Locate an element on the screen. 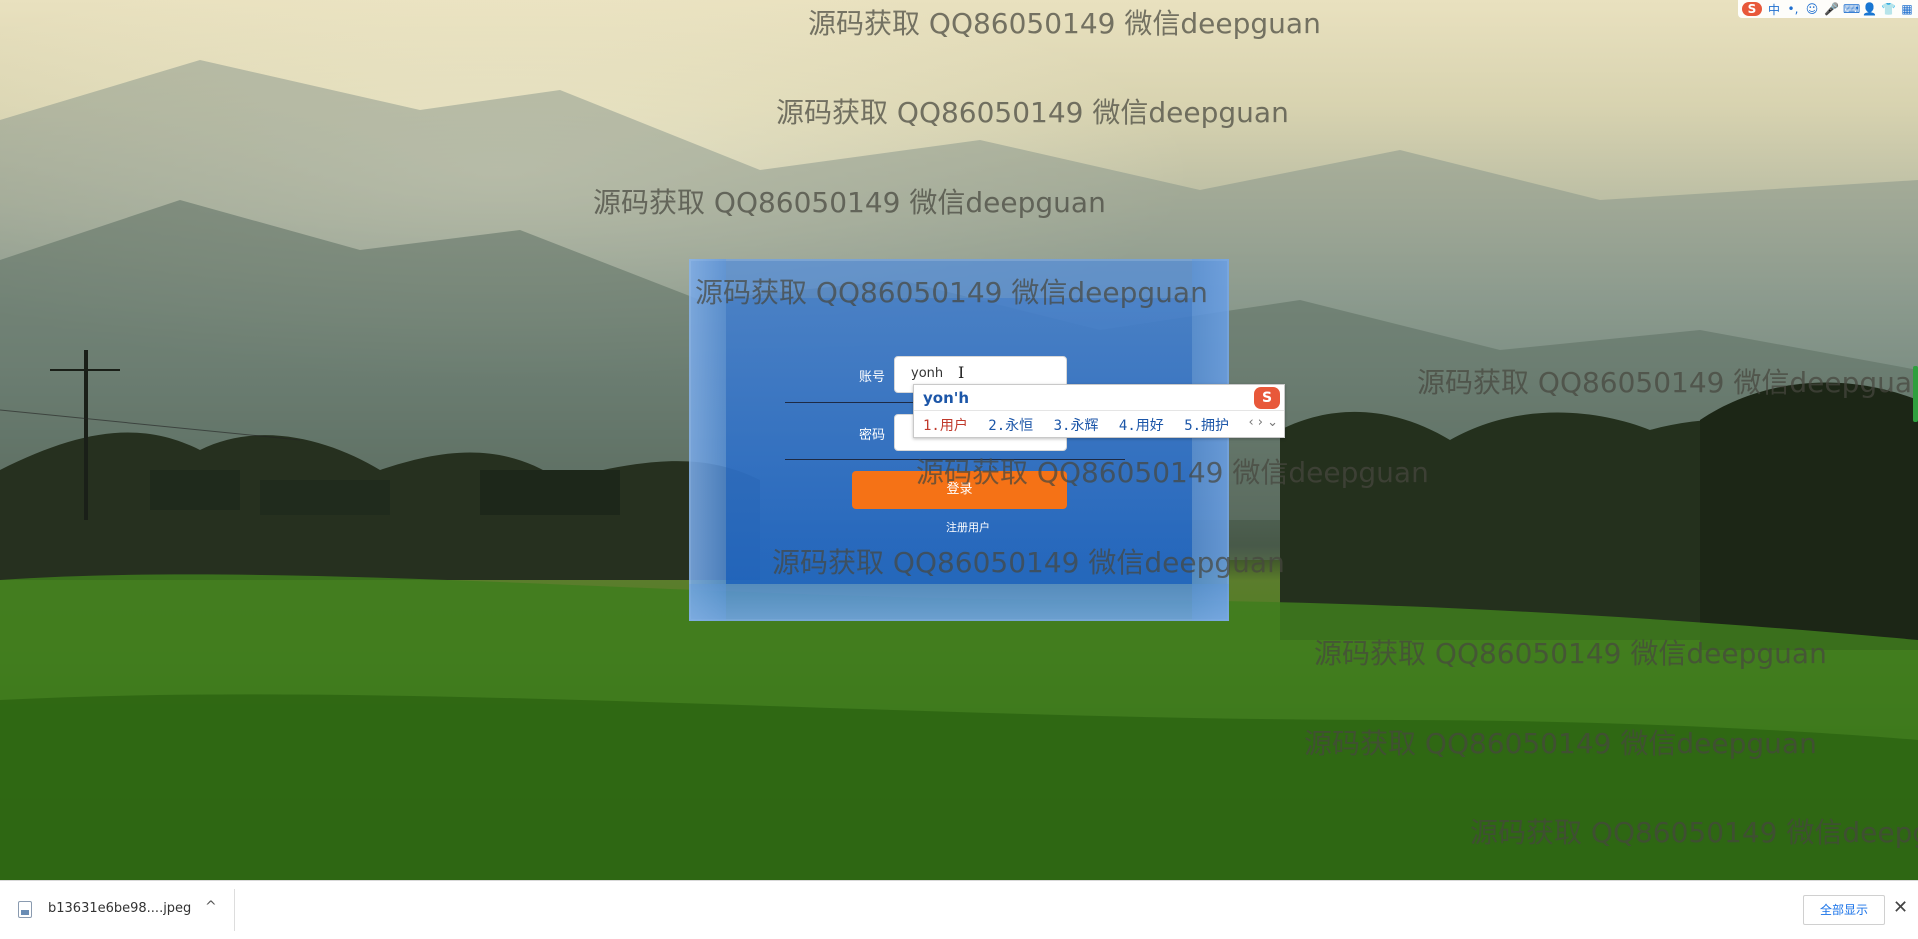 Image resolution: width=1918 pixels, height=939 pixels. skin-icon: 👕 is located at coordinates (1888, 9).